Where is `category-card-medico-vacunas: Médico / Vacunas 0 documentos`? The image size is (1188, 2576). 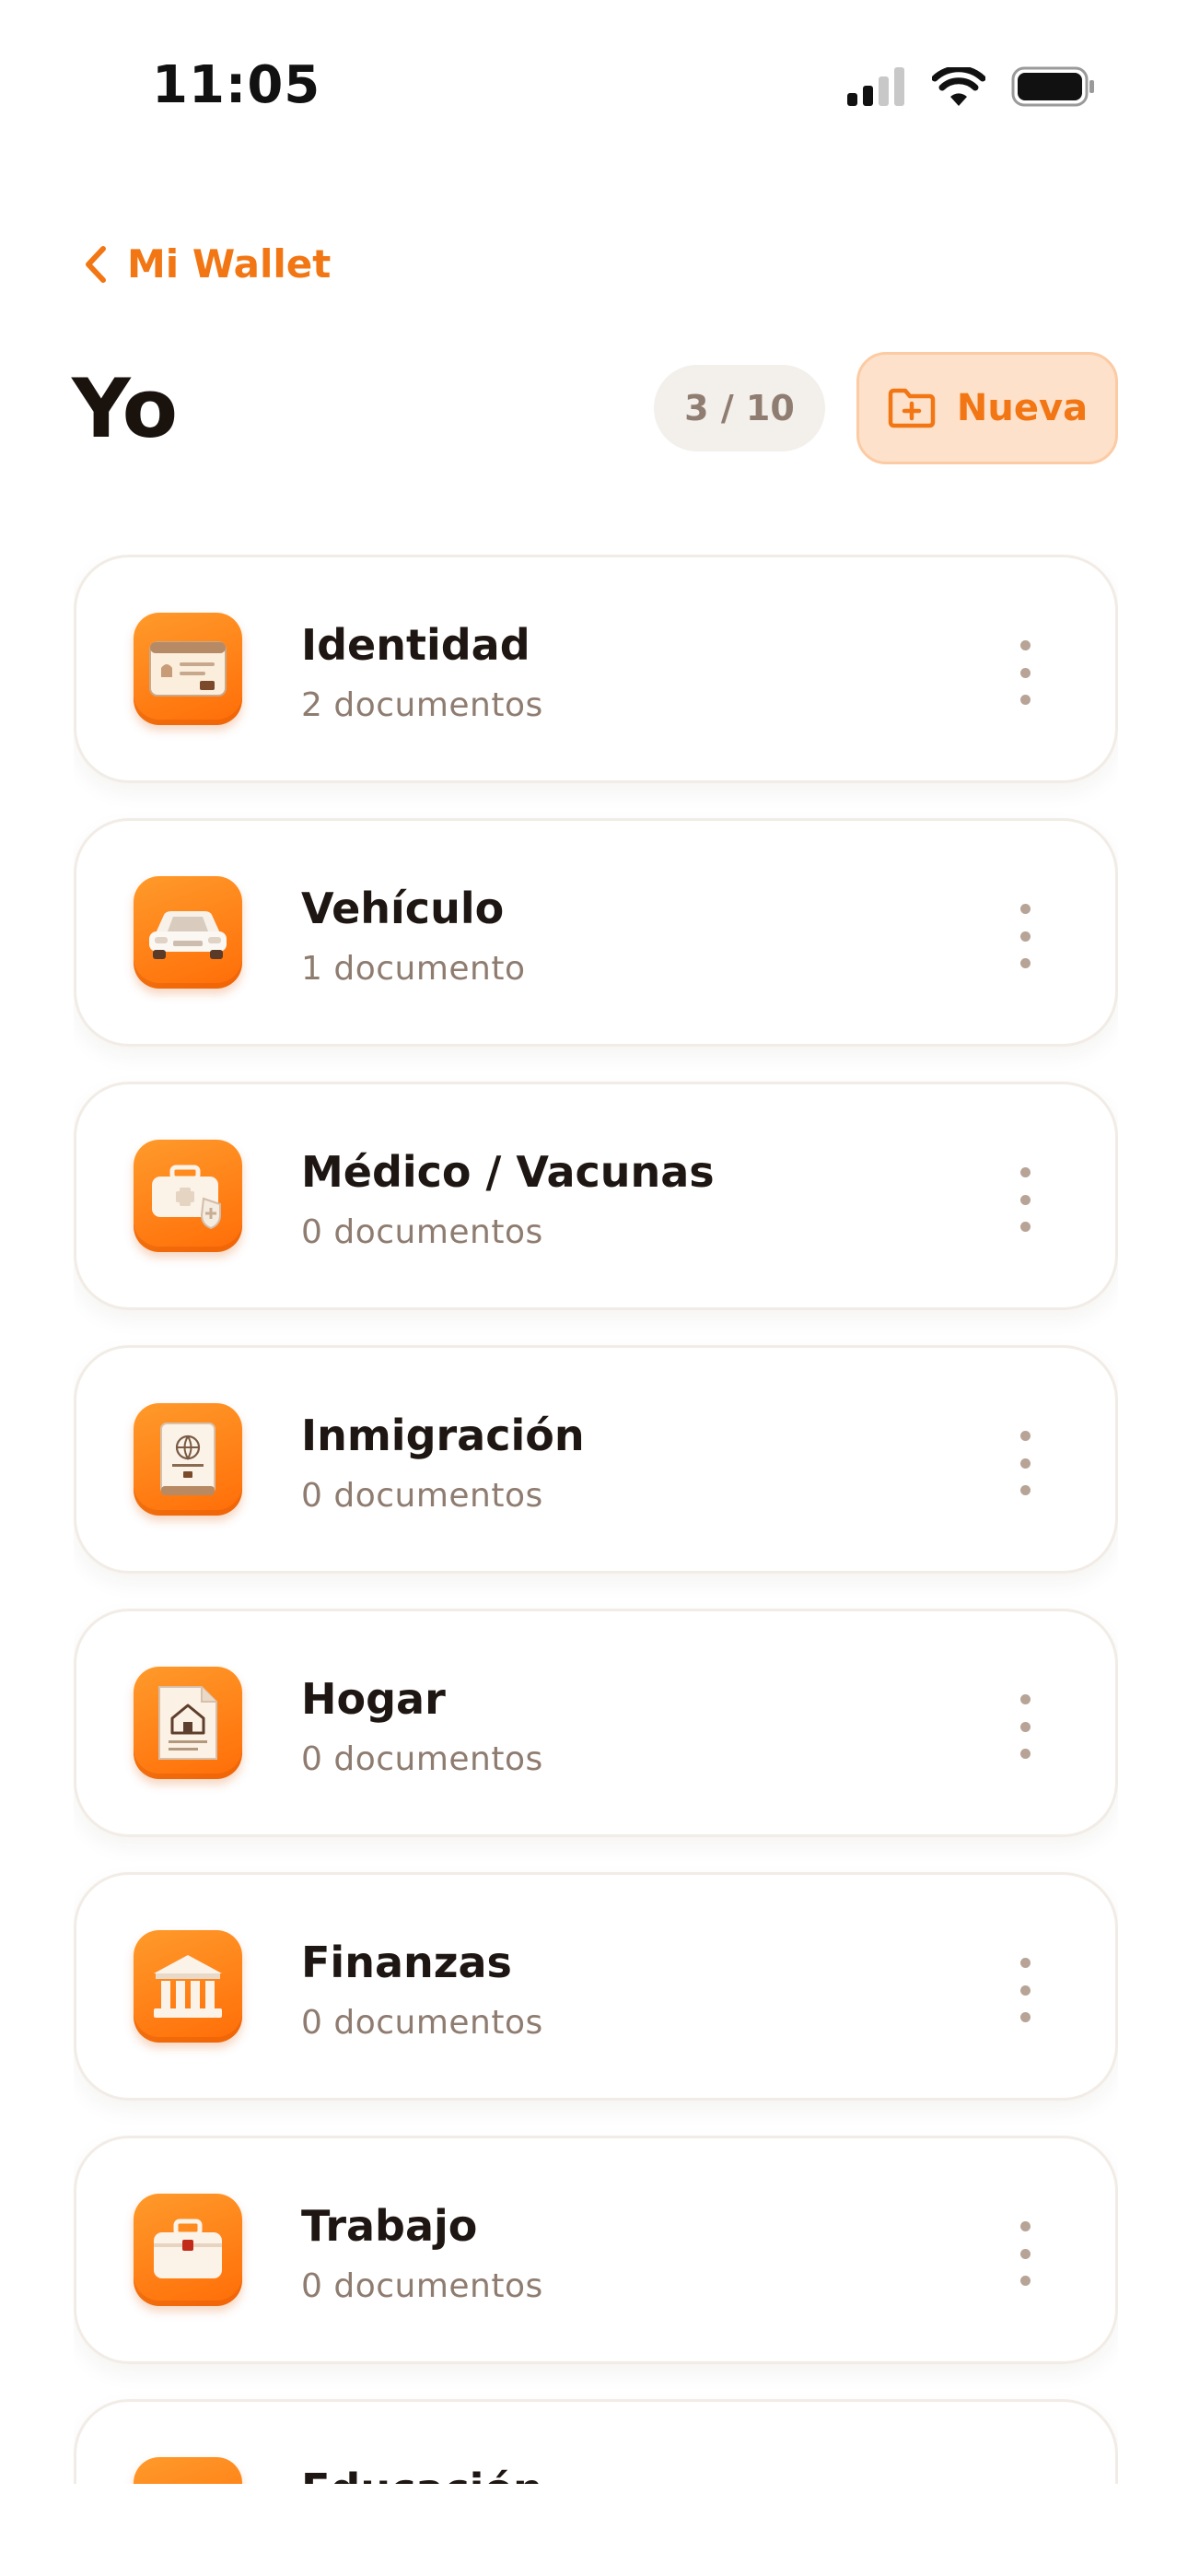
category-card-medico-vacunas: Médico / Vacunas 0 documentos is located at coordinates (596, 1196).